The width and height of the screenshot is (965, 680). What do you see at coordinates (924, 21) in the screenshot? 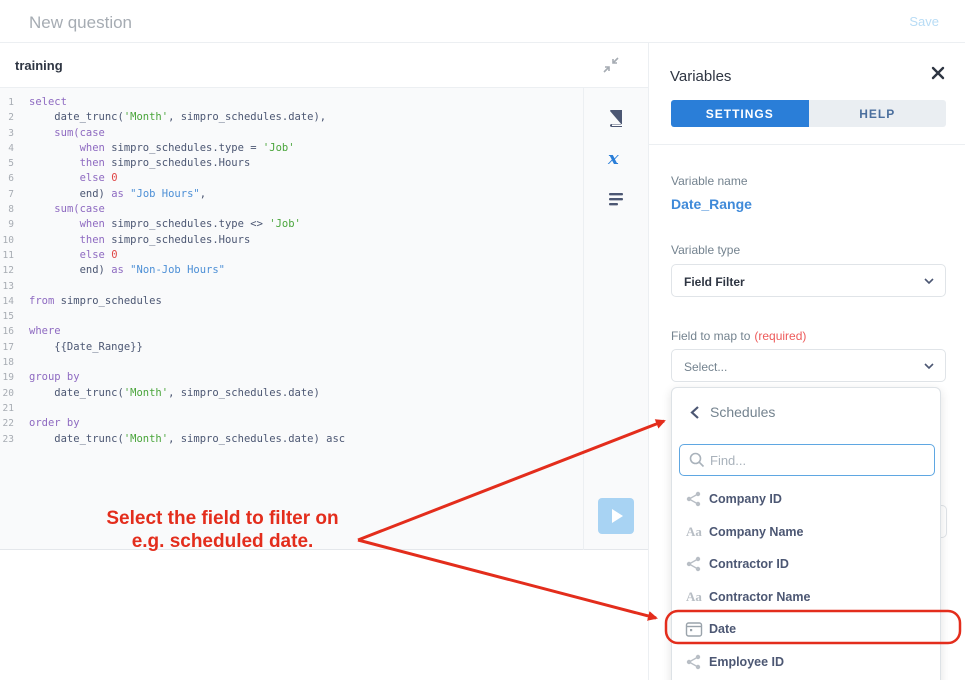
I see `save-button: Save` at bounding box center [924, 21].